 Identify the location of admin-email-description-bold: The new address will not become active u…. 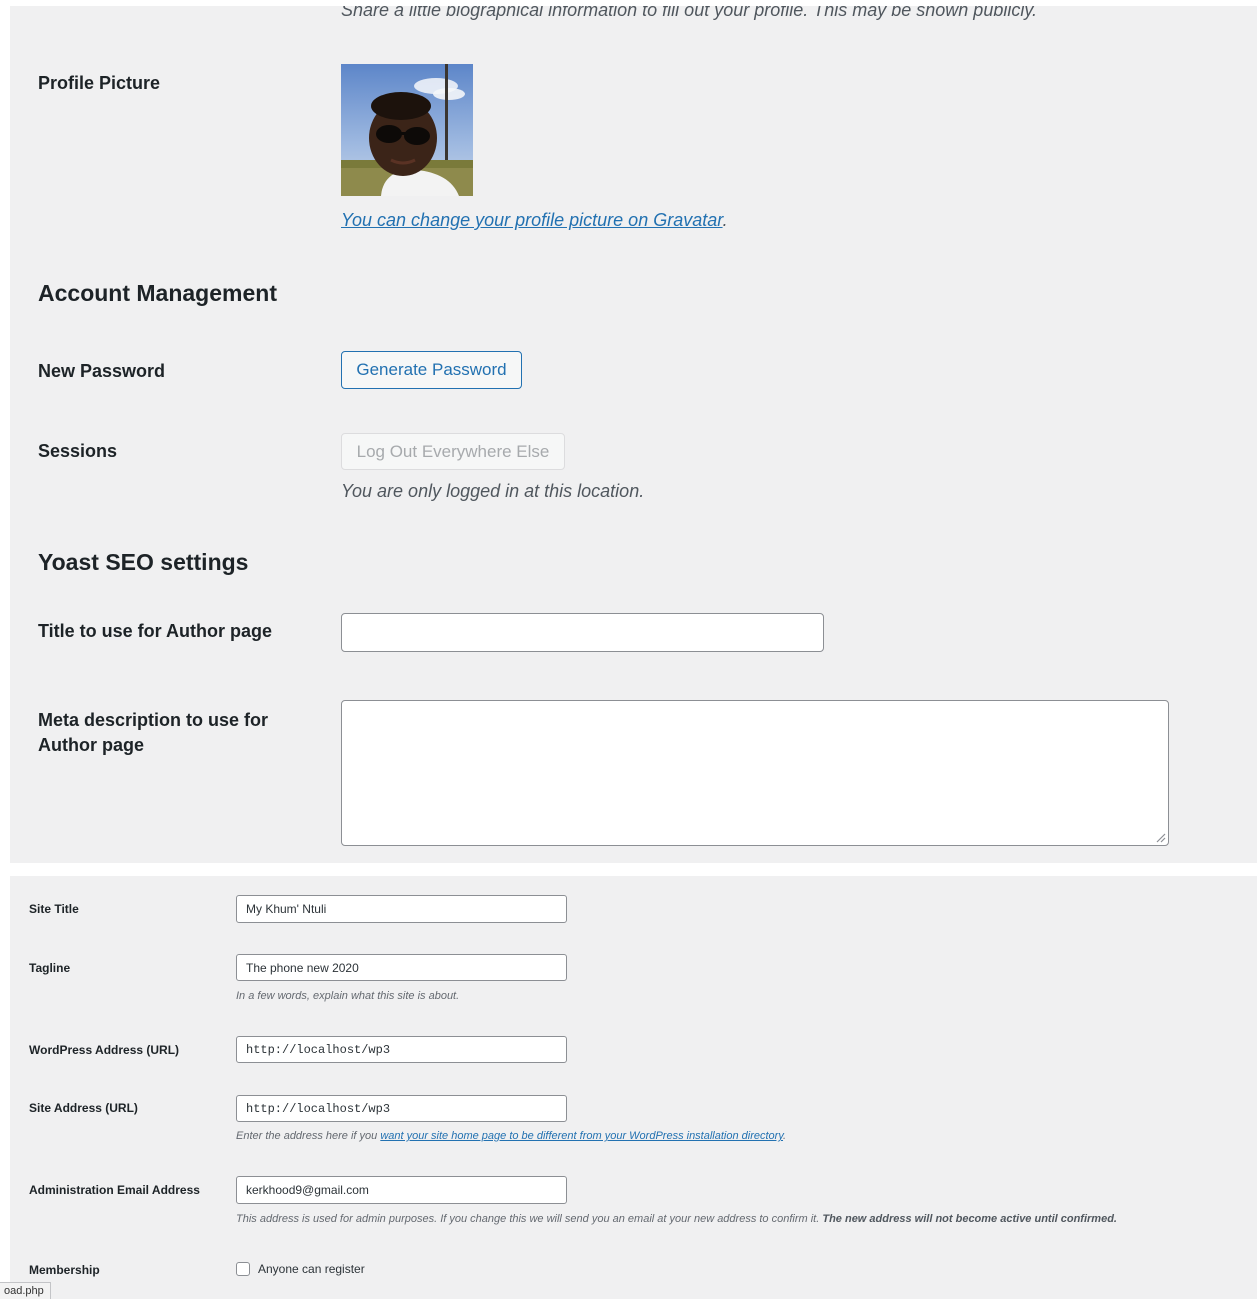
(969, 1219).